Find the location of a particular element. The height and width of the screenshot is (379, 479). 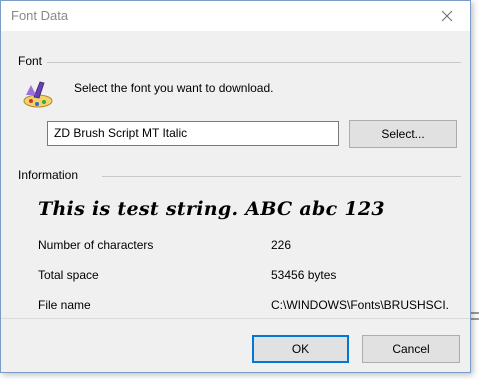

close-icon is located at coordinates (447, 16).